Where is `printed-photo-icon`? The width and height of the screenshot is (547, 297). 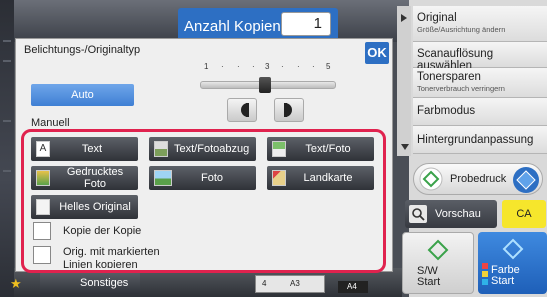 printed-photo-icon is located at coordinates (43, 178).